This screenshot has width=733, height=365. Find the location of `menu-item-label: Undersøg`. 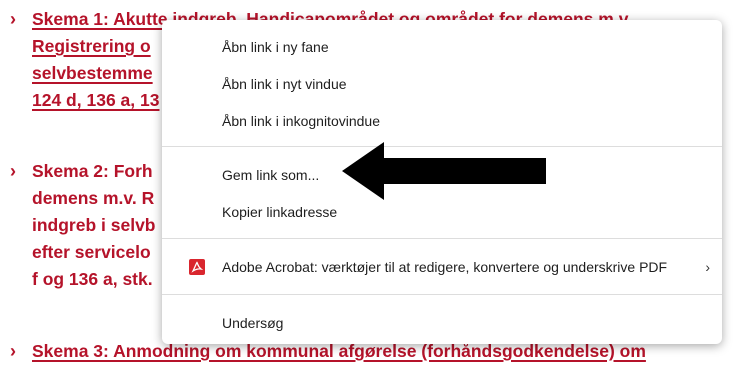

menu-item-label: Undersøg is located at coordinates (253, 323).